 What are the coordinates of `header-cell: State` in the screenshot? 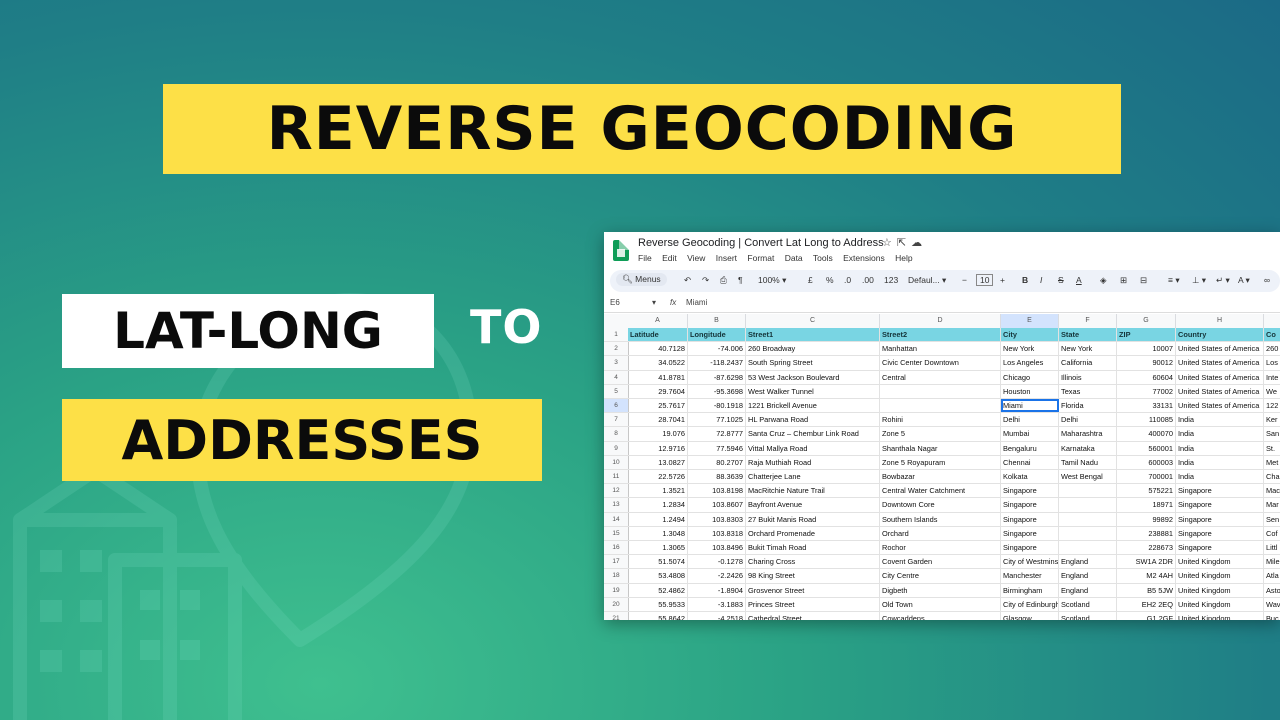 It's located at (1088, 335).